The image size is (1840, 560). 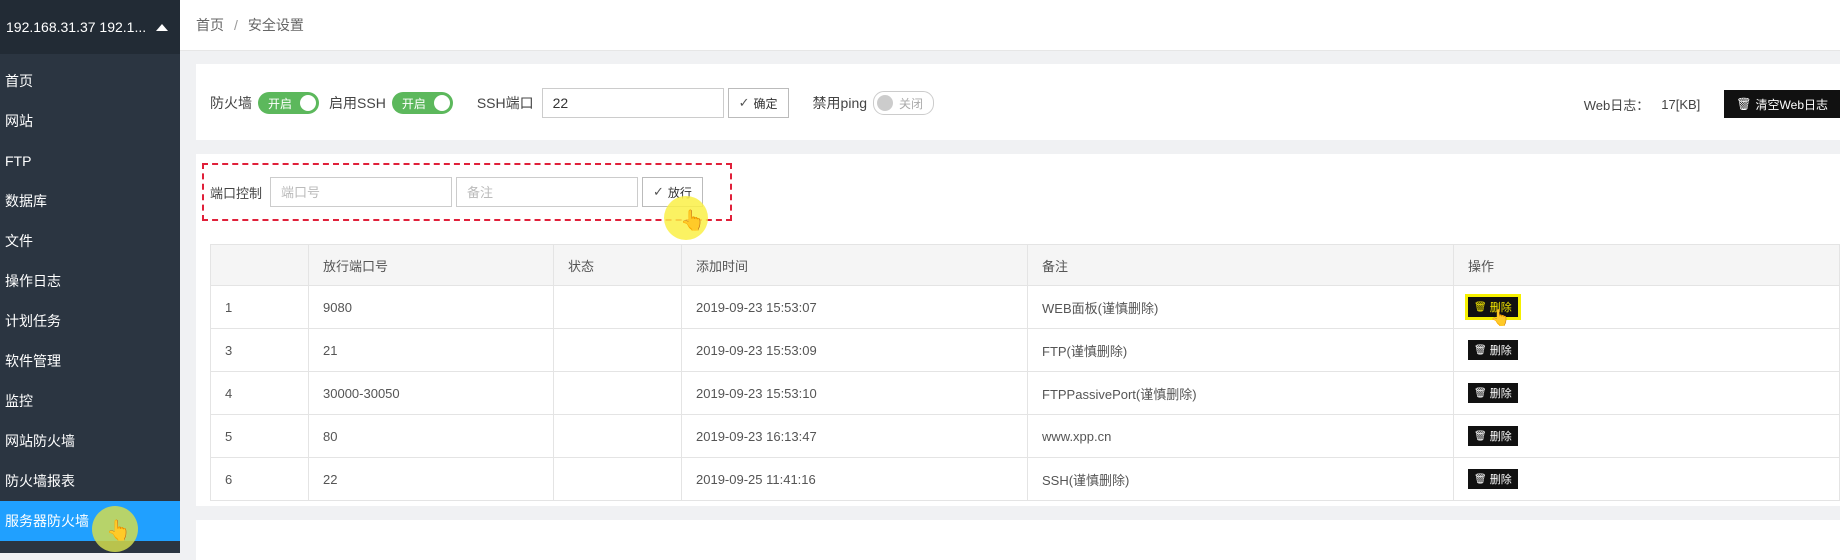 I want to click on breadcrumb: 首页 / 安全设置, so click(x=1010, y=25).